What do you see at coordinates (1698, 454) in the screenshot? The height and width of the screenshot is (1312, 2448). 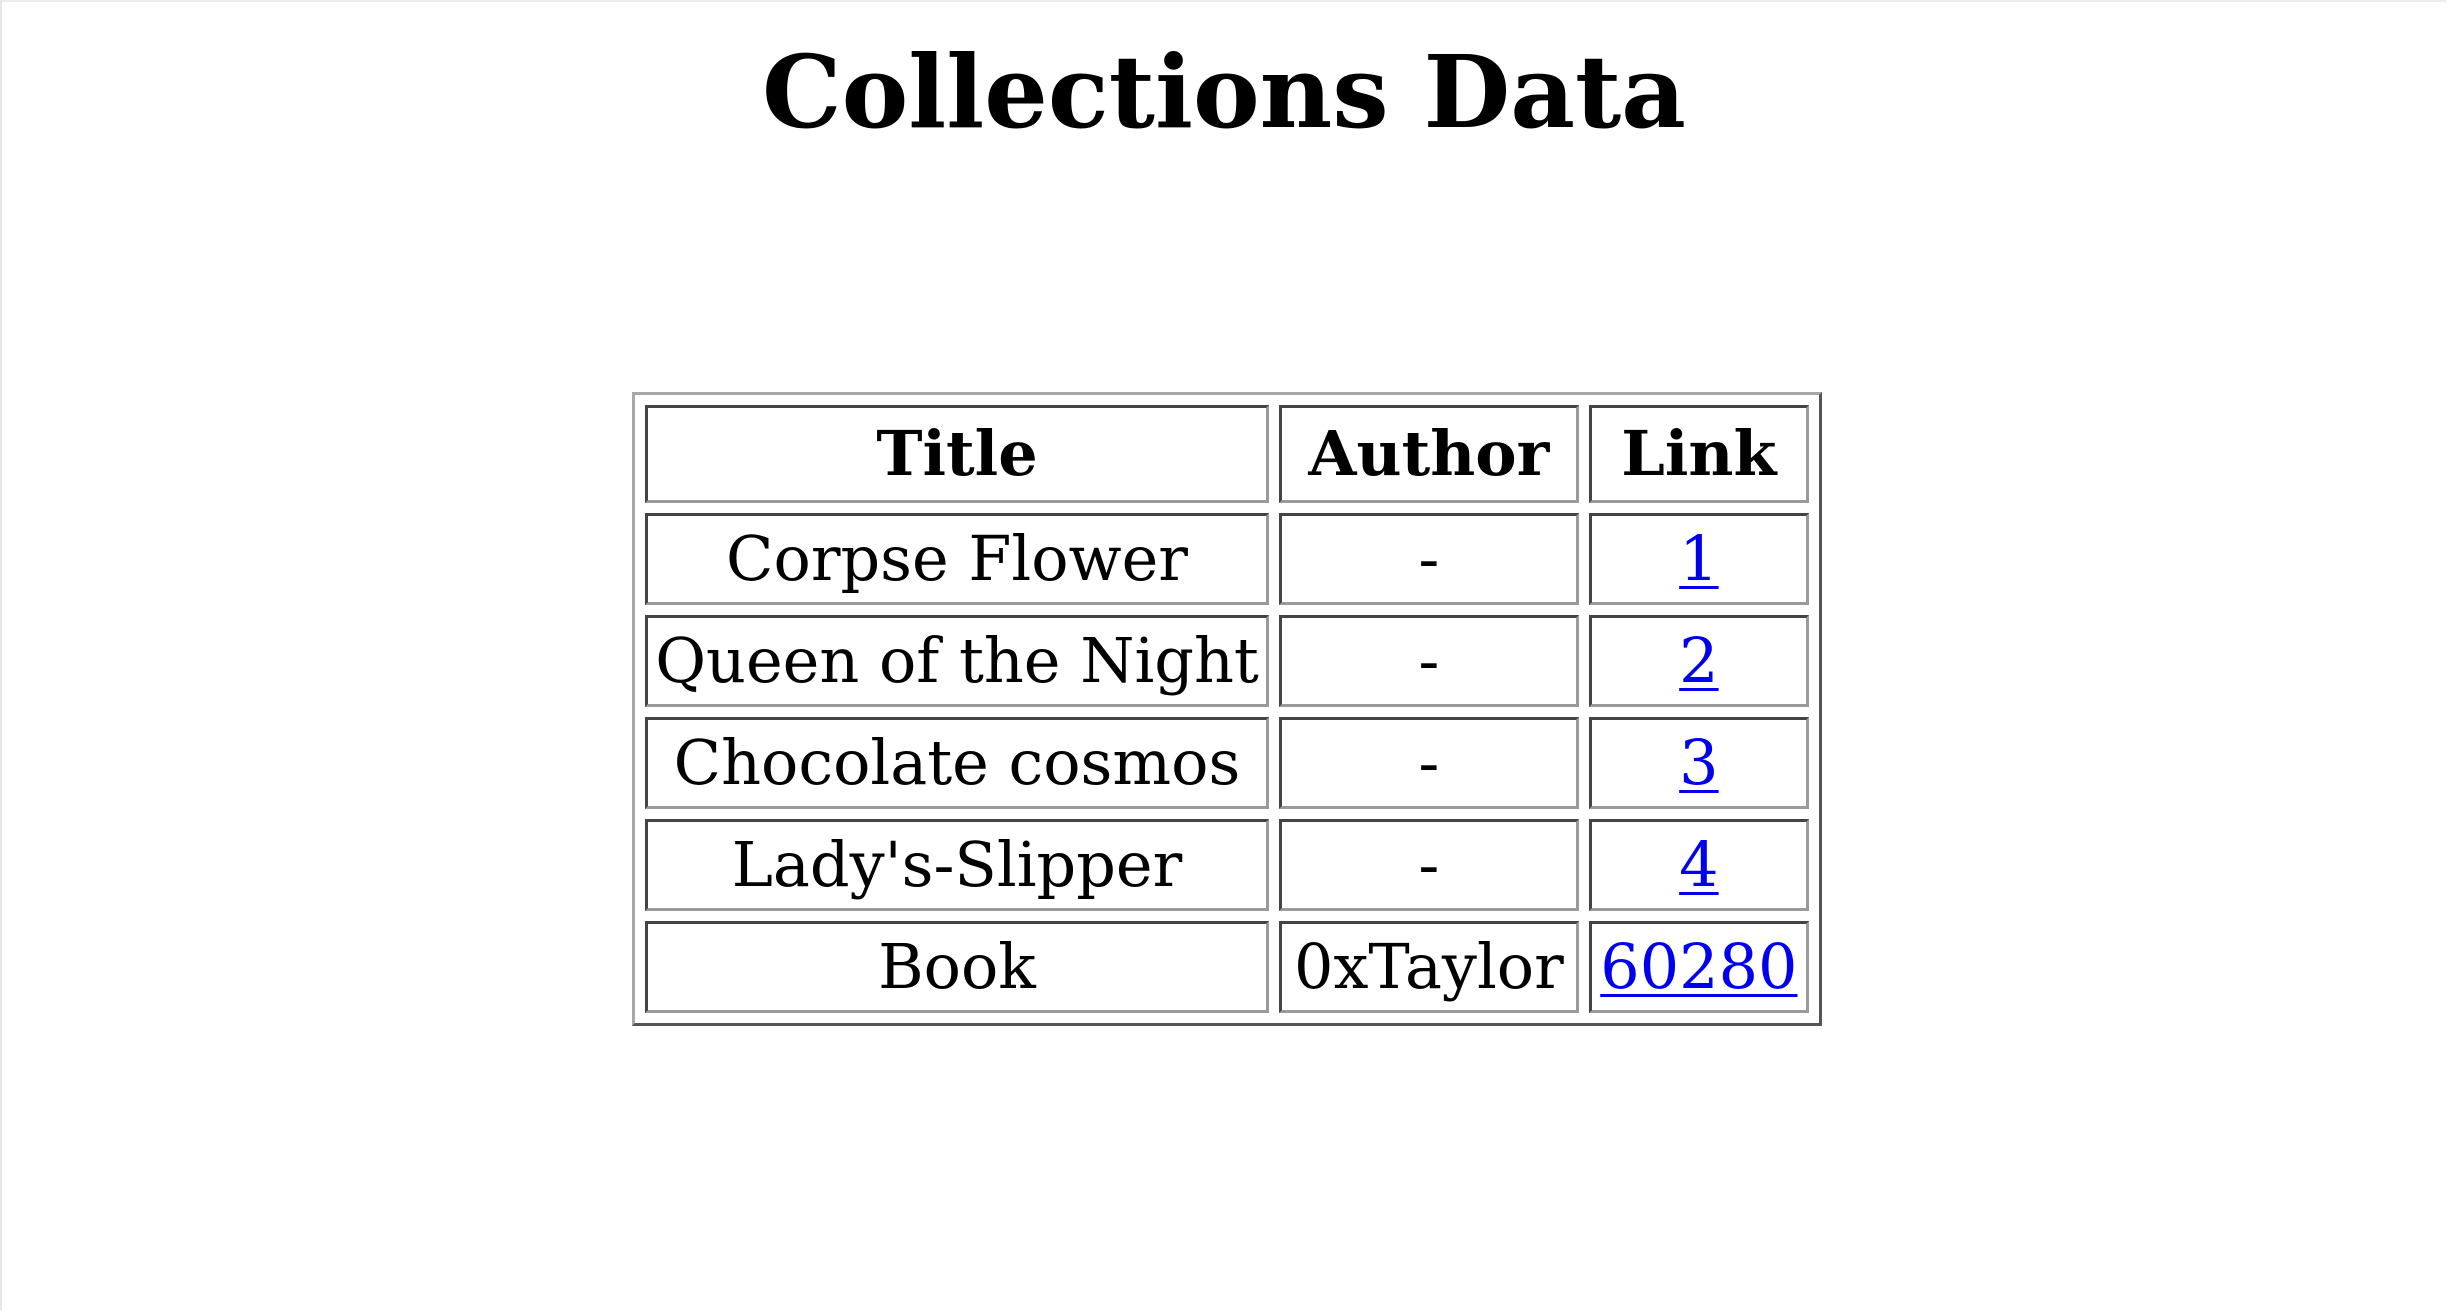 I see `column-header-link: Link` at bounding box center [1698, 454].